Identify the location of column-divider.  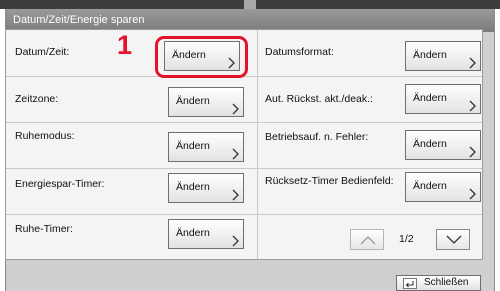
(257, 144).